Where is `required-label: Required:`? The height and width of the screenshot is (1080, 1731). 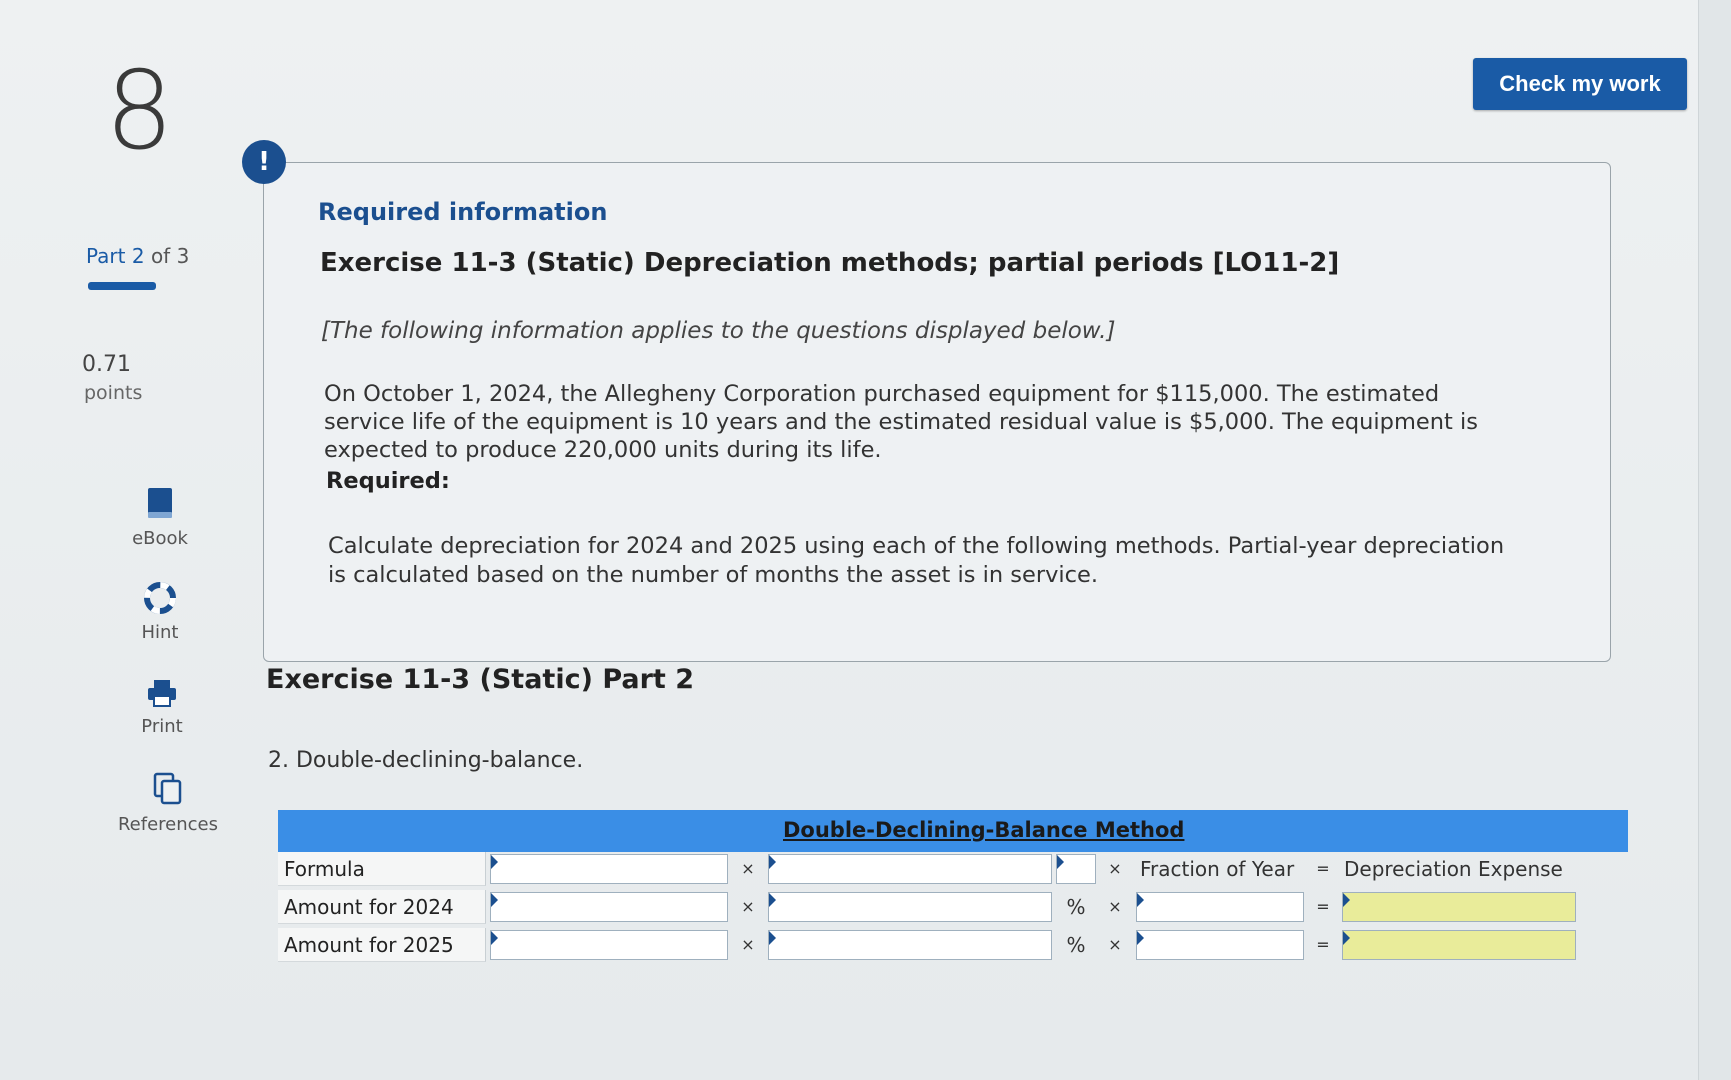
required-label: Required: is located at coordinates (388, 481).